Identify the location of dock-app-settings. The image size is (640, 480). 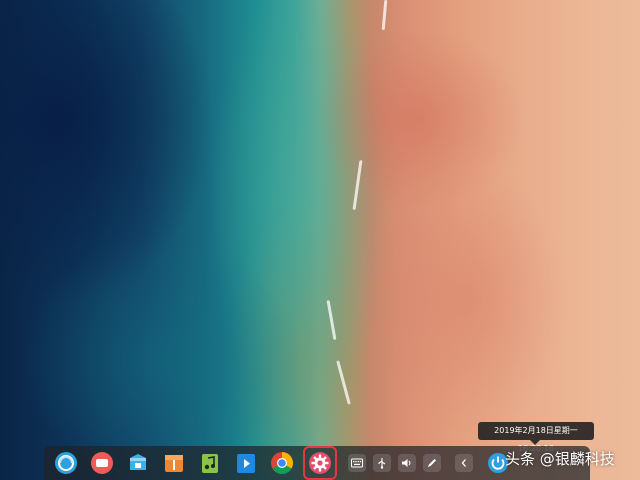
(320, 463).